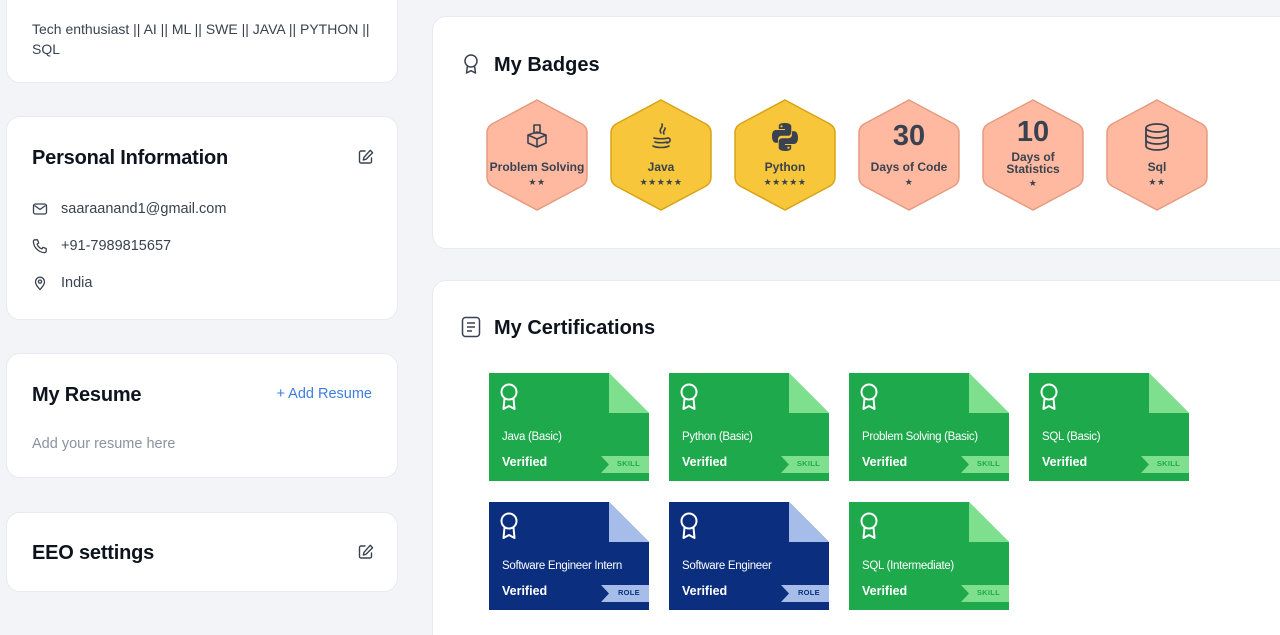 The image size is (1280, 635). What do you see at coordinates (929, 556) in the screenshot?
I see `certificate-tile: SQL (Intermediate) Verified SKILL` at bounding box center [929, 556].